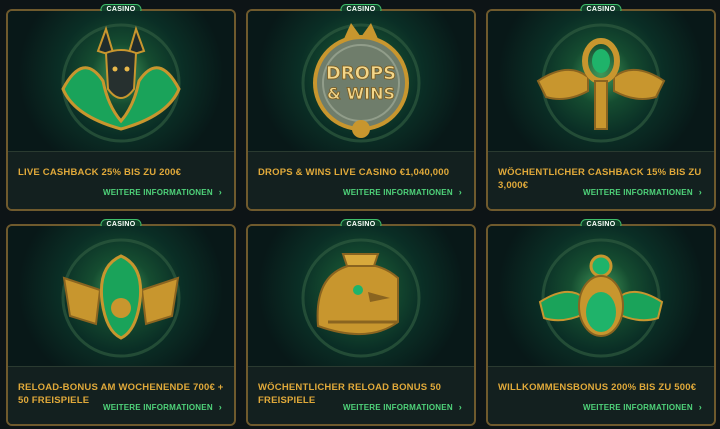 Image resolution: width=720 pixels, height=429 pixels. I want to click on promo-title: DROPS & WINS LIVE CASINO €1,040,000, so click(354, 172).